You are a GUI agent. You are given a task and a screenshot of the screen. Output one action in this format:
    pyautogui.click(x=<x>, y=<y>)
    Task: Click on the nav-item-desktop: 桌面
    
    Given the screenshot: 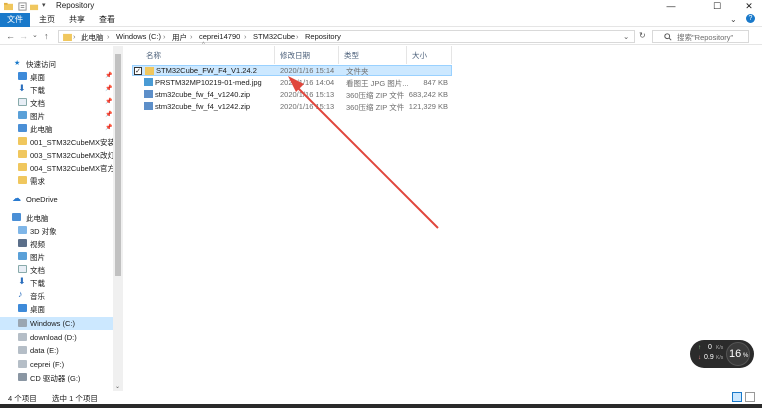 What is the action you would take?
    pyautogui.click(x=56, y=308)
    